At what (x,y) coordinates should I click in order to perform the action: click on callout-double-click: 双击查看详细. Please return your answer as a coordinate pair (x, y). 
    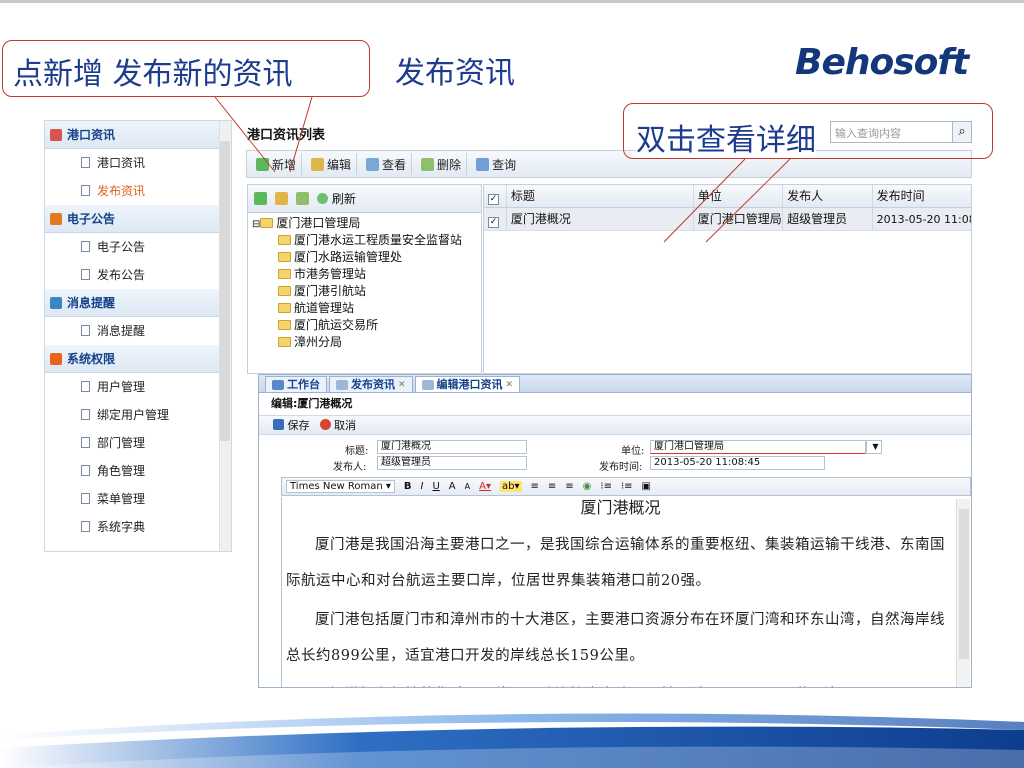
    Looking at the image, I should click on (808, 131).